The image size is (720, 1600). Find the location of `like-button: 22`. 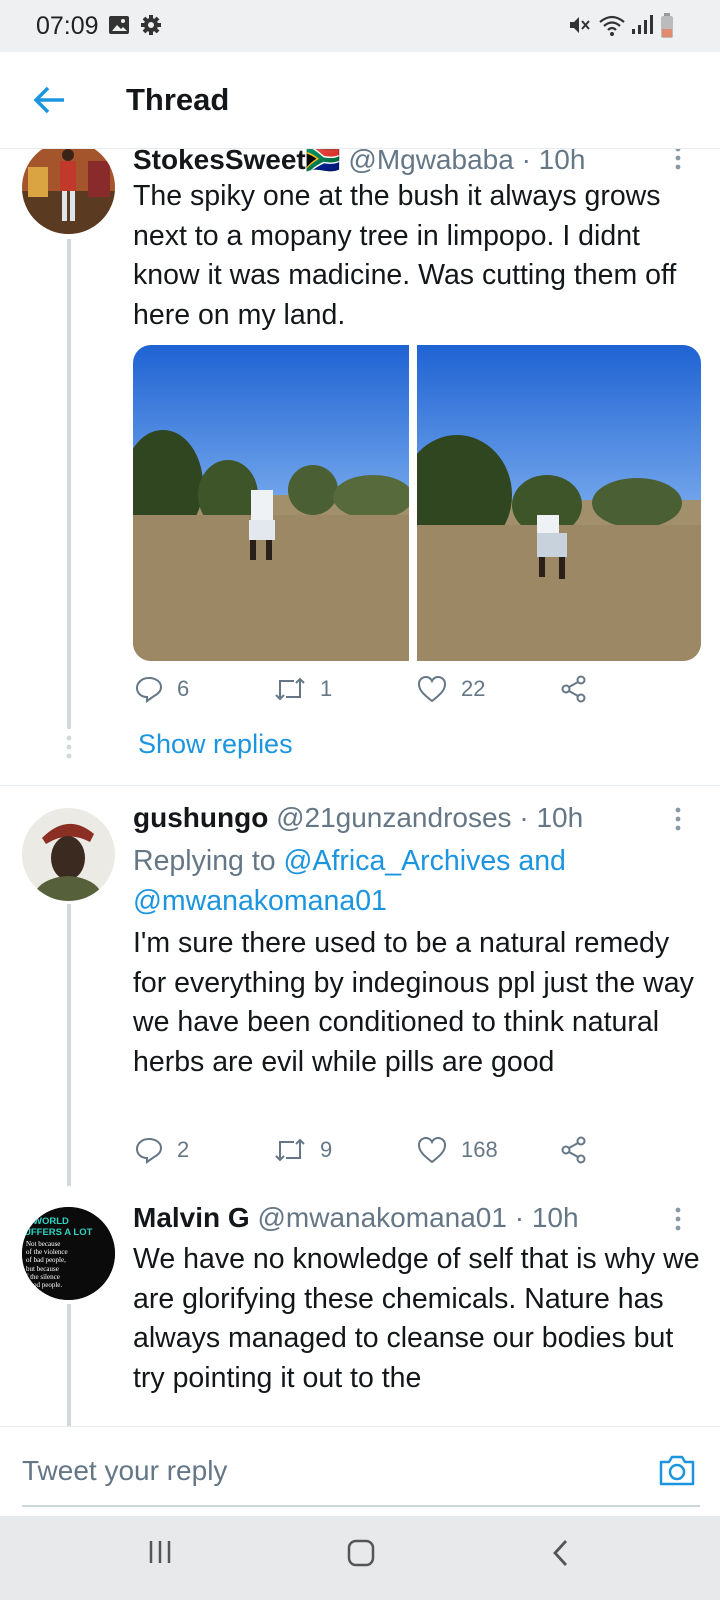

like-button: 22 is located at coordinates (451, 689).